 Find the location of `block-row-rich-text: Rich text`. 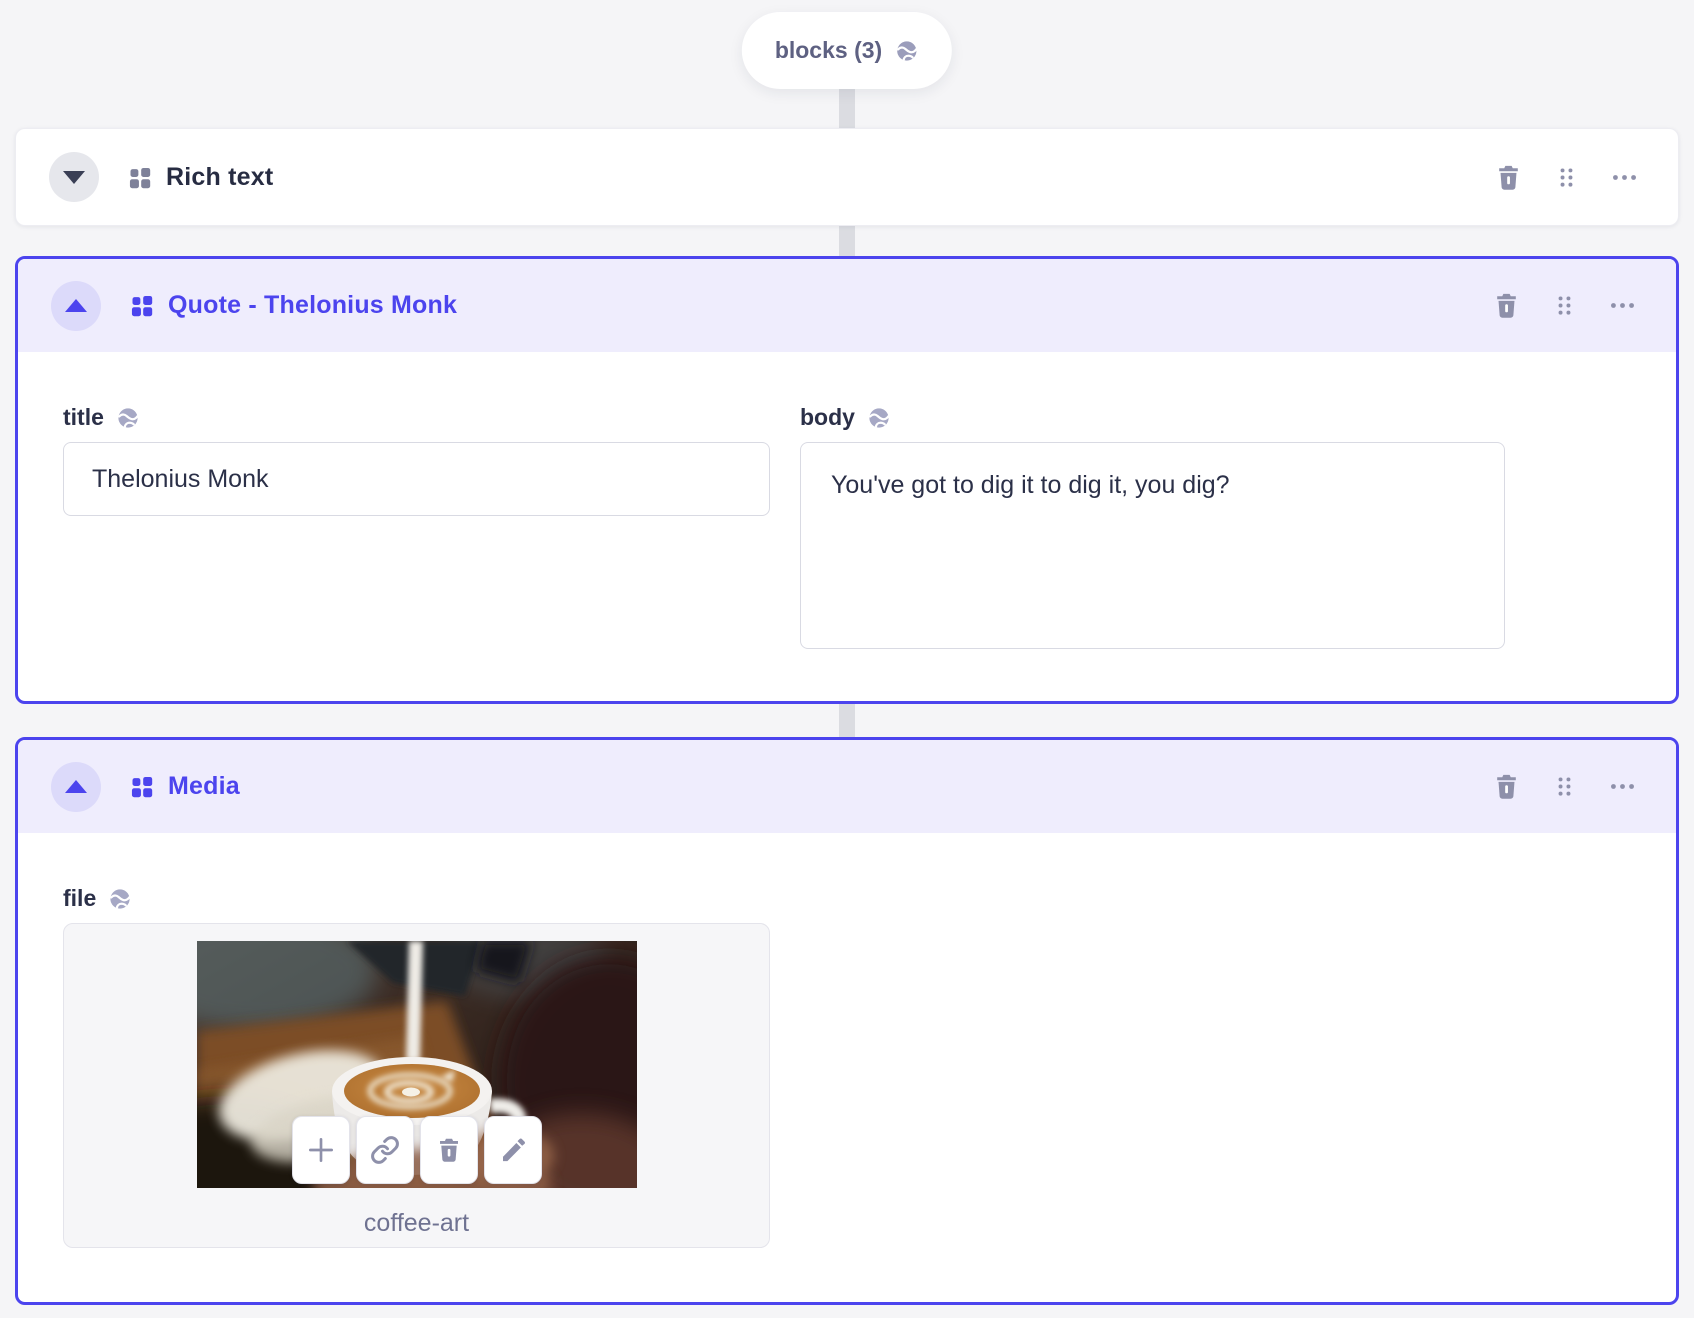

block-row-rich-text: Rich text is located at coordinates (847, 177).